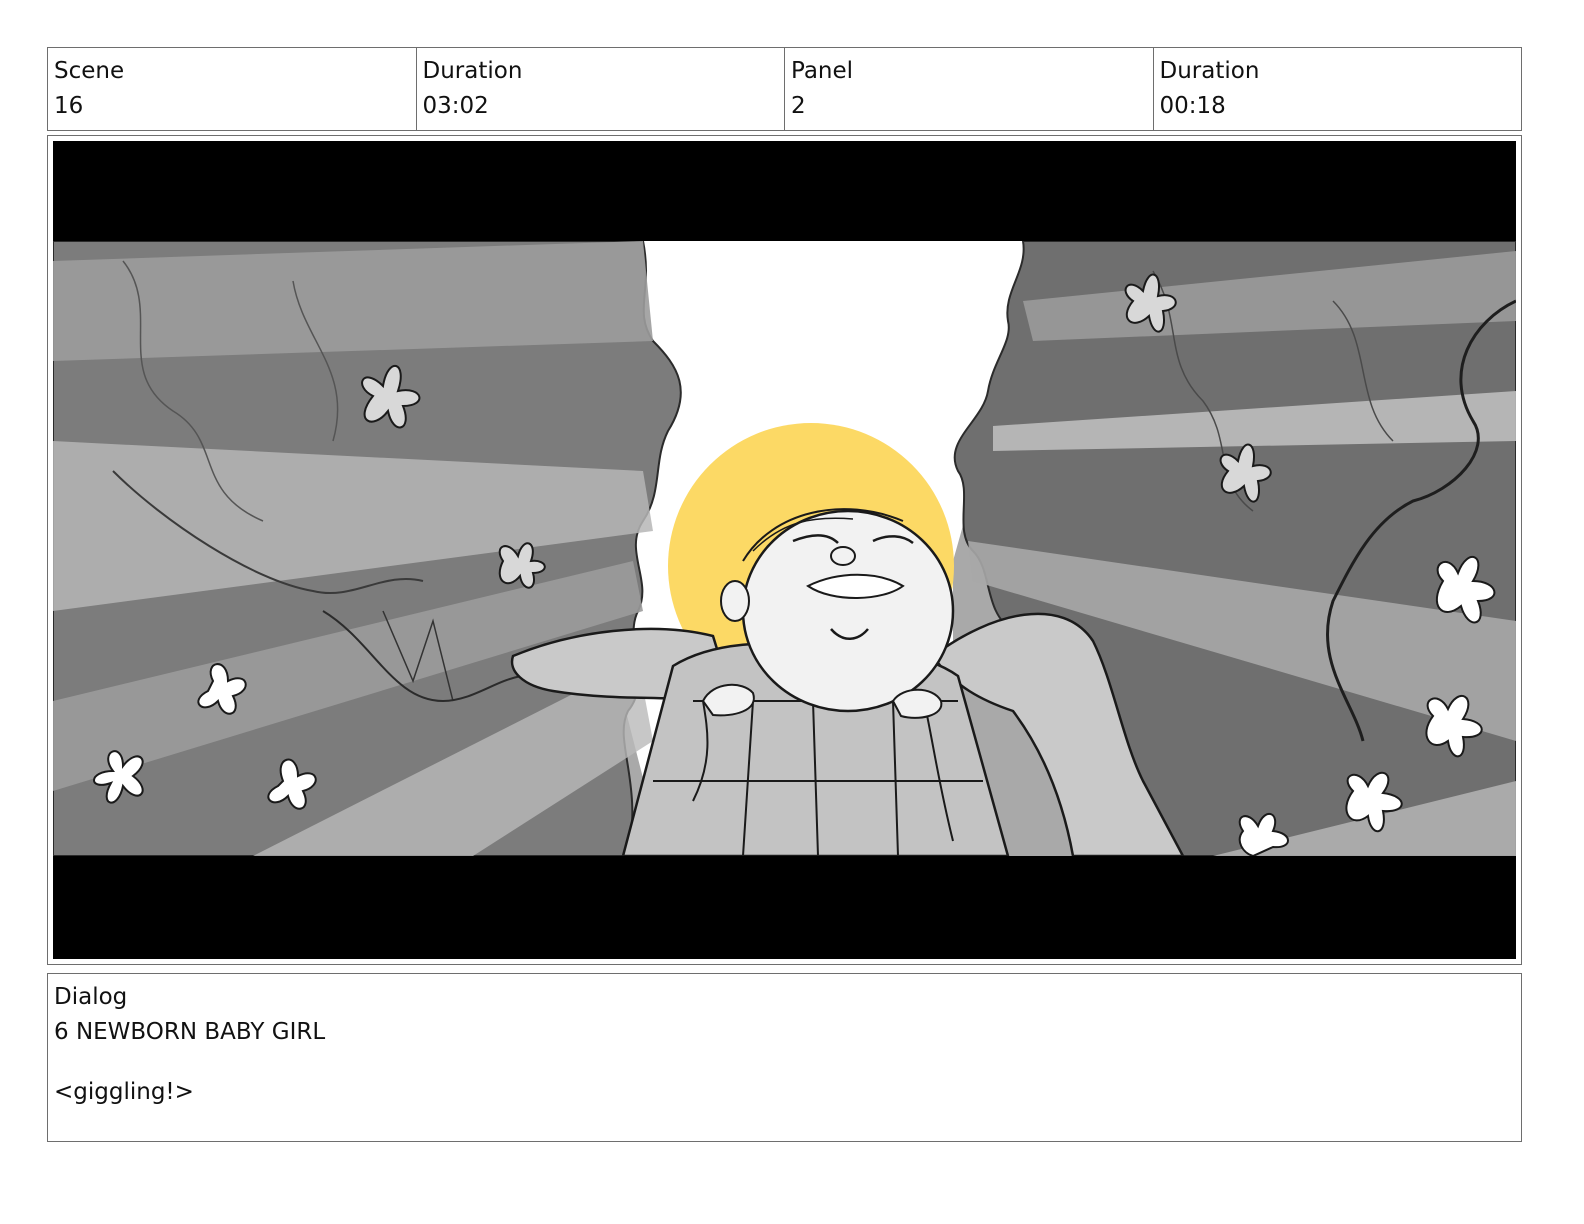  Describe the element at coordinates (91, 997) in the screenshot. I see `dialog-label: Dialog` at that location.